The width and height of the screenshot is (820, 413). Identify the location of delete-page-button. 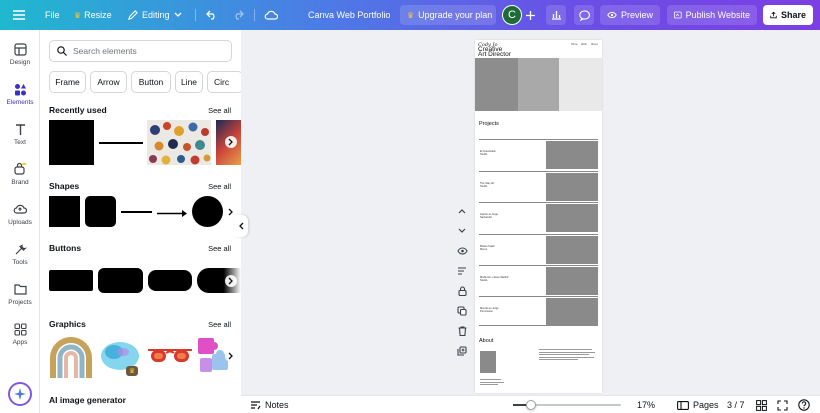
(462, 331).